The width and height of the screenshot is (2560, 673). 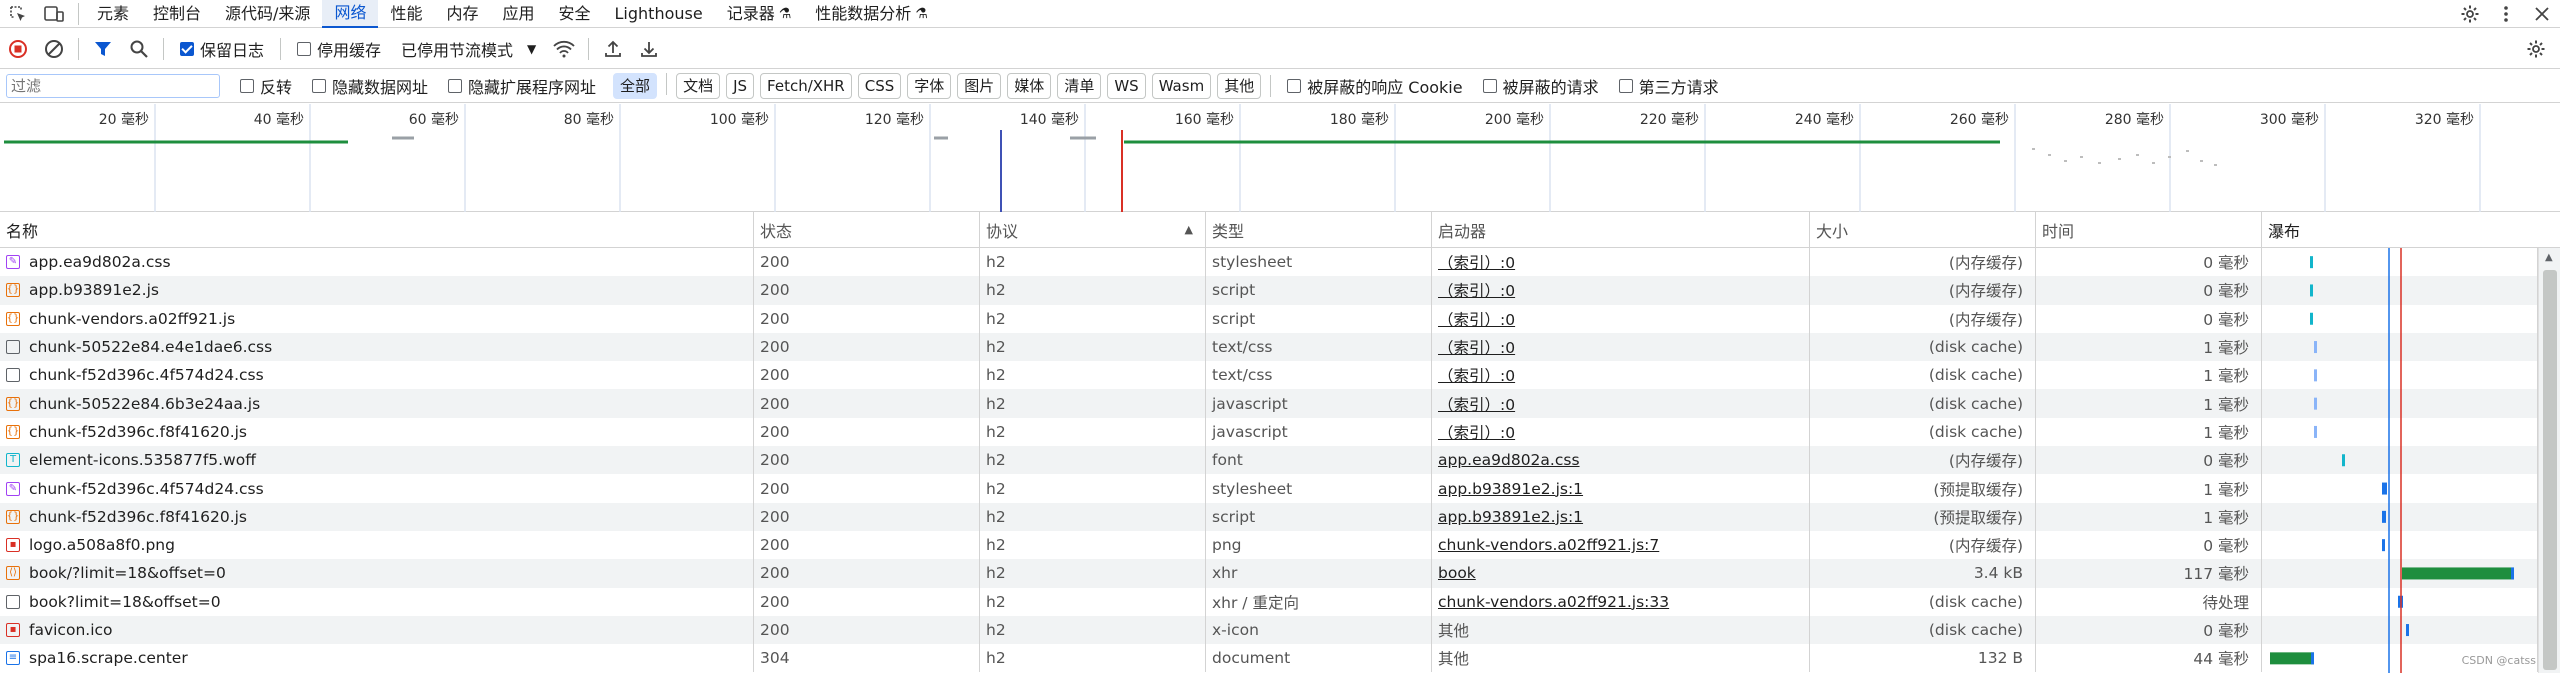 What do you see at coordinates (1029, 85) in the screenshot?
I see `type-filter-chip: 媒体` at bounding box center [1029, 85].